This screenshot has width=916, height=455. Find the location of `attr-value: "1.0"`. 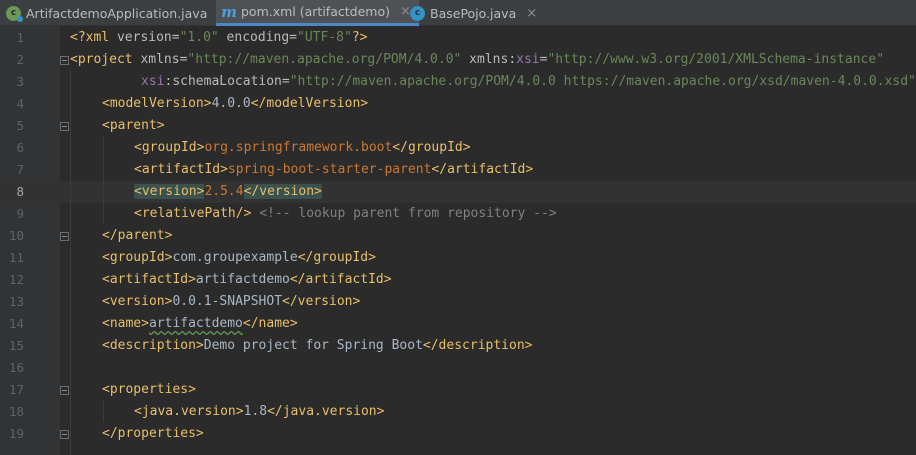

attr-value: "1.0" is located at coordinates (199, 37).